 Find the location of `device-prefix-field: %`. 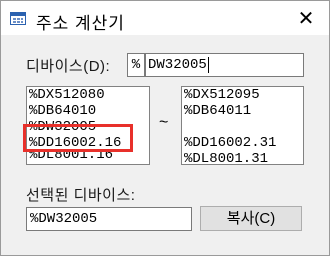

device-prefix-field: % is located at coordinates (136, 65).